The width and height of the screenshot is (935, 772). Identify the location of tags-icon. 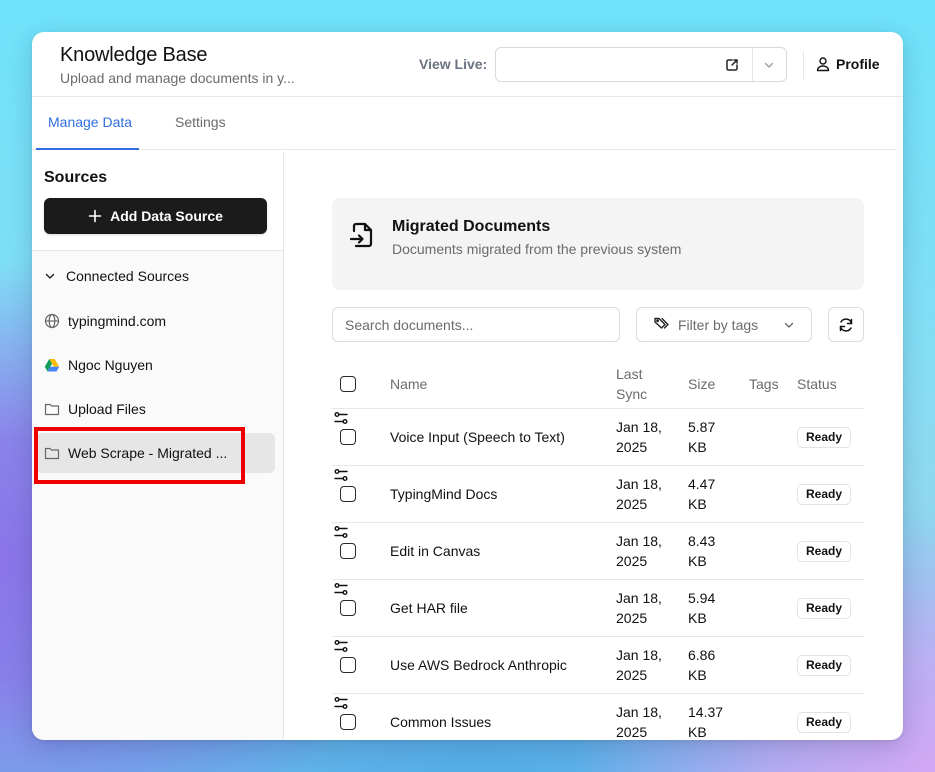
(661, 323).